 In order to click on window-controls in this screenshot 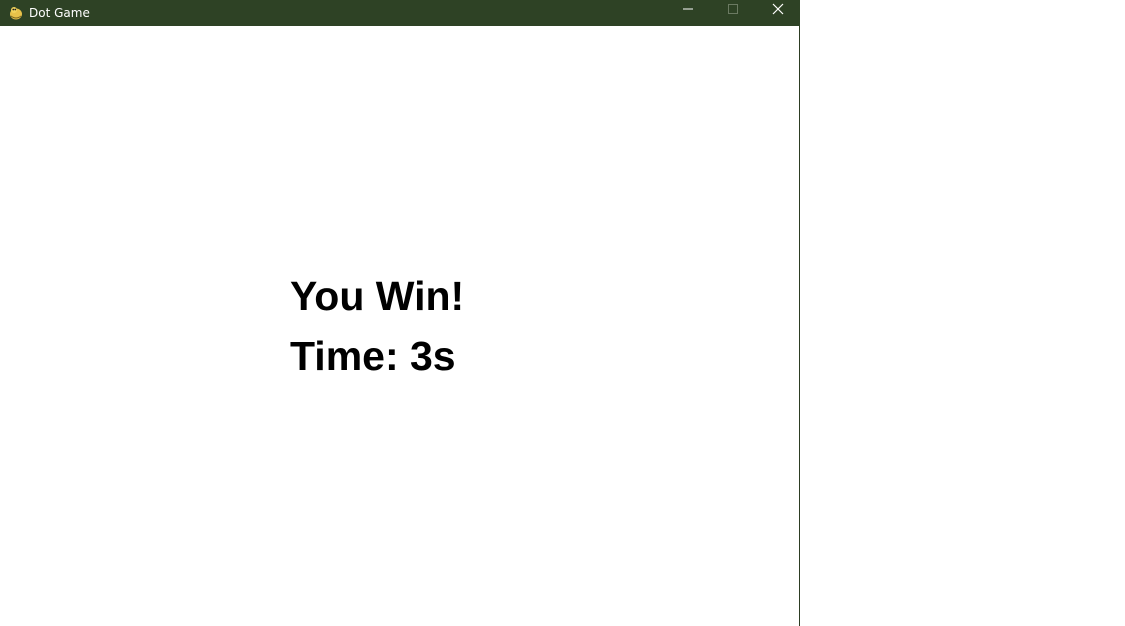, I will do `click(732, 13)`.